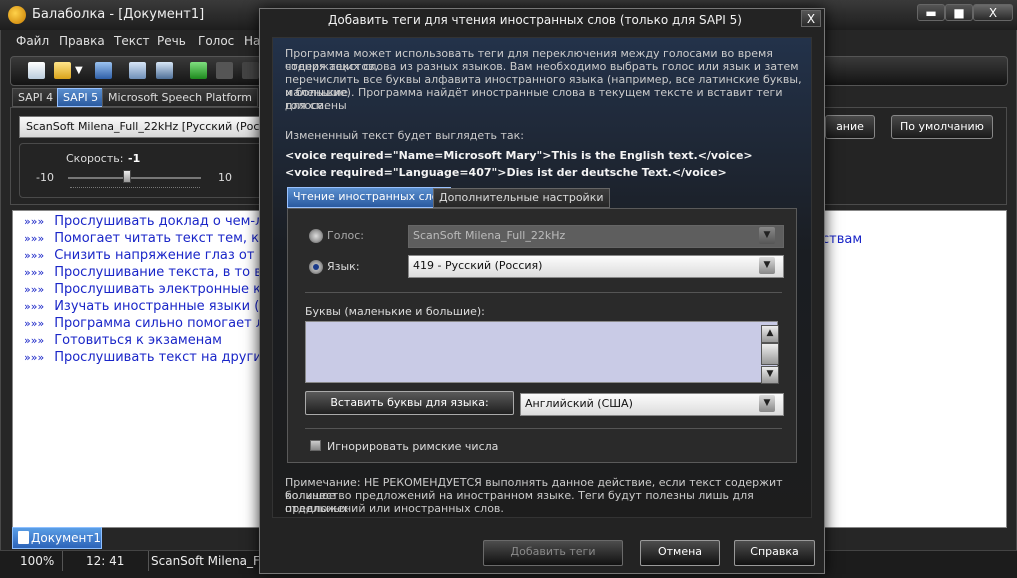 The image size is (1017, 578). Describe the element at coordinates (38, 561) in the screenshot. I see `status-zoom: 100%` at that location.